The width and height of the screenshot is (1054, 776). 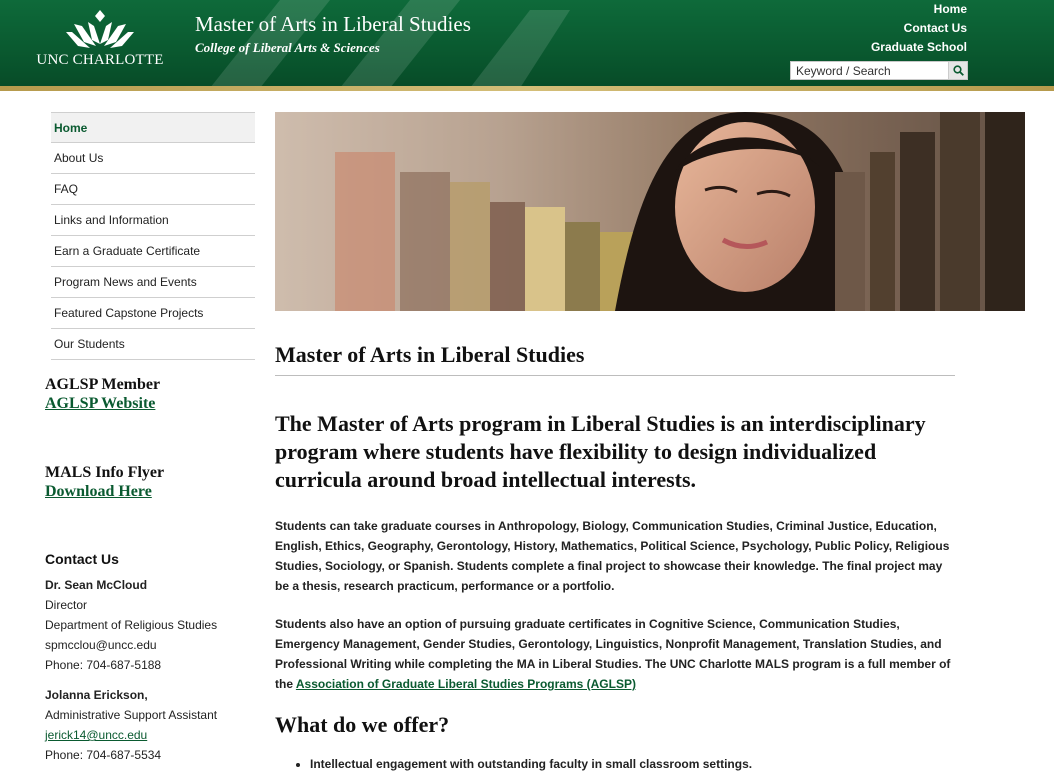 What do you see at coordinates (150, 492) in the screenshot?
I see `flyer-download-link: Download Here` at bounding box center [150, 492].